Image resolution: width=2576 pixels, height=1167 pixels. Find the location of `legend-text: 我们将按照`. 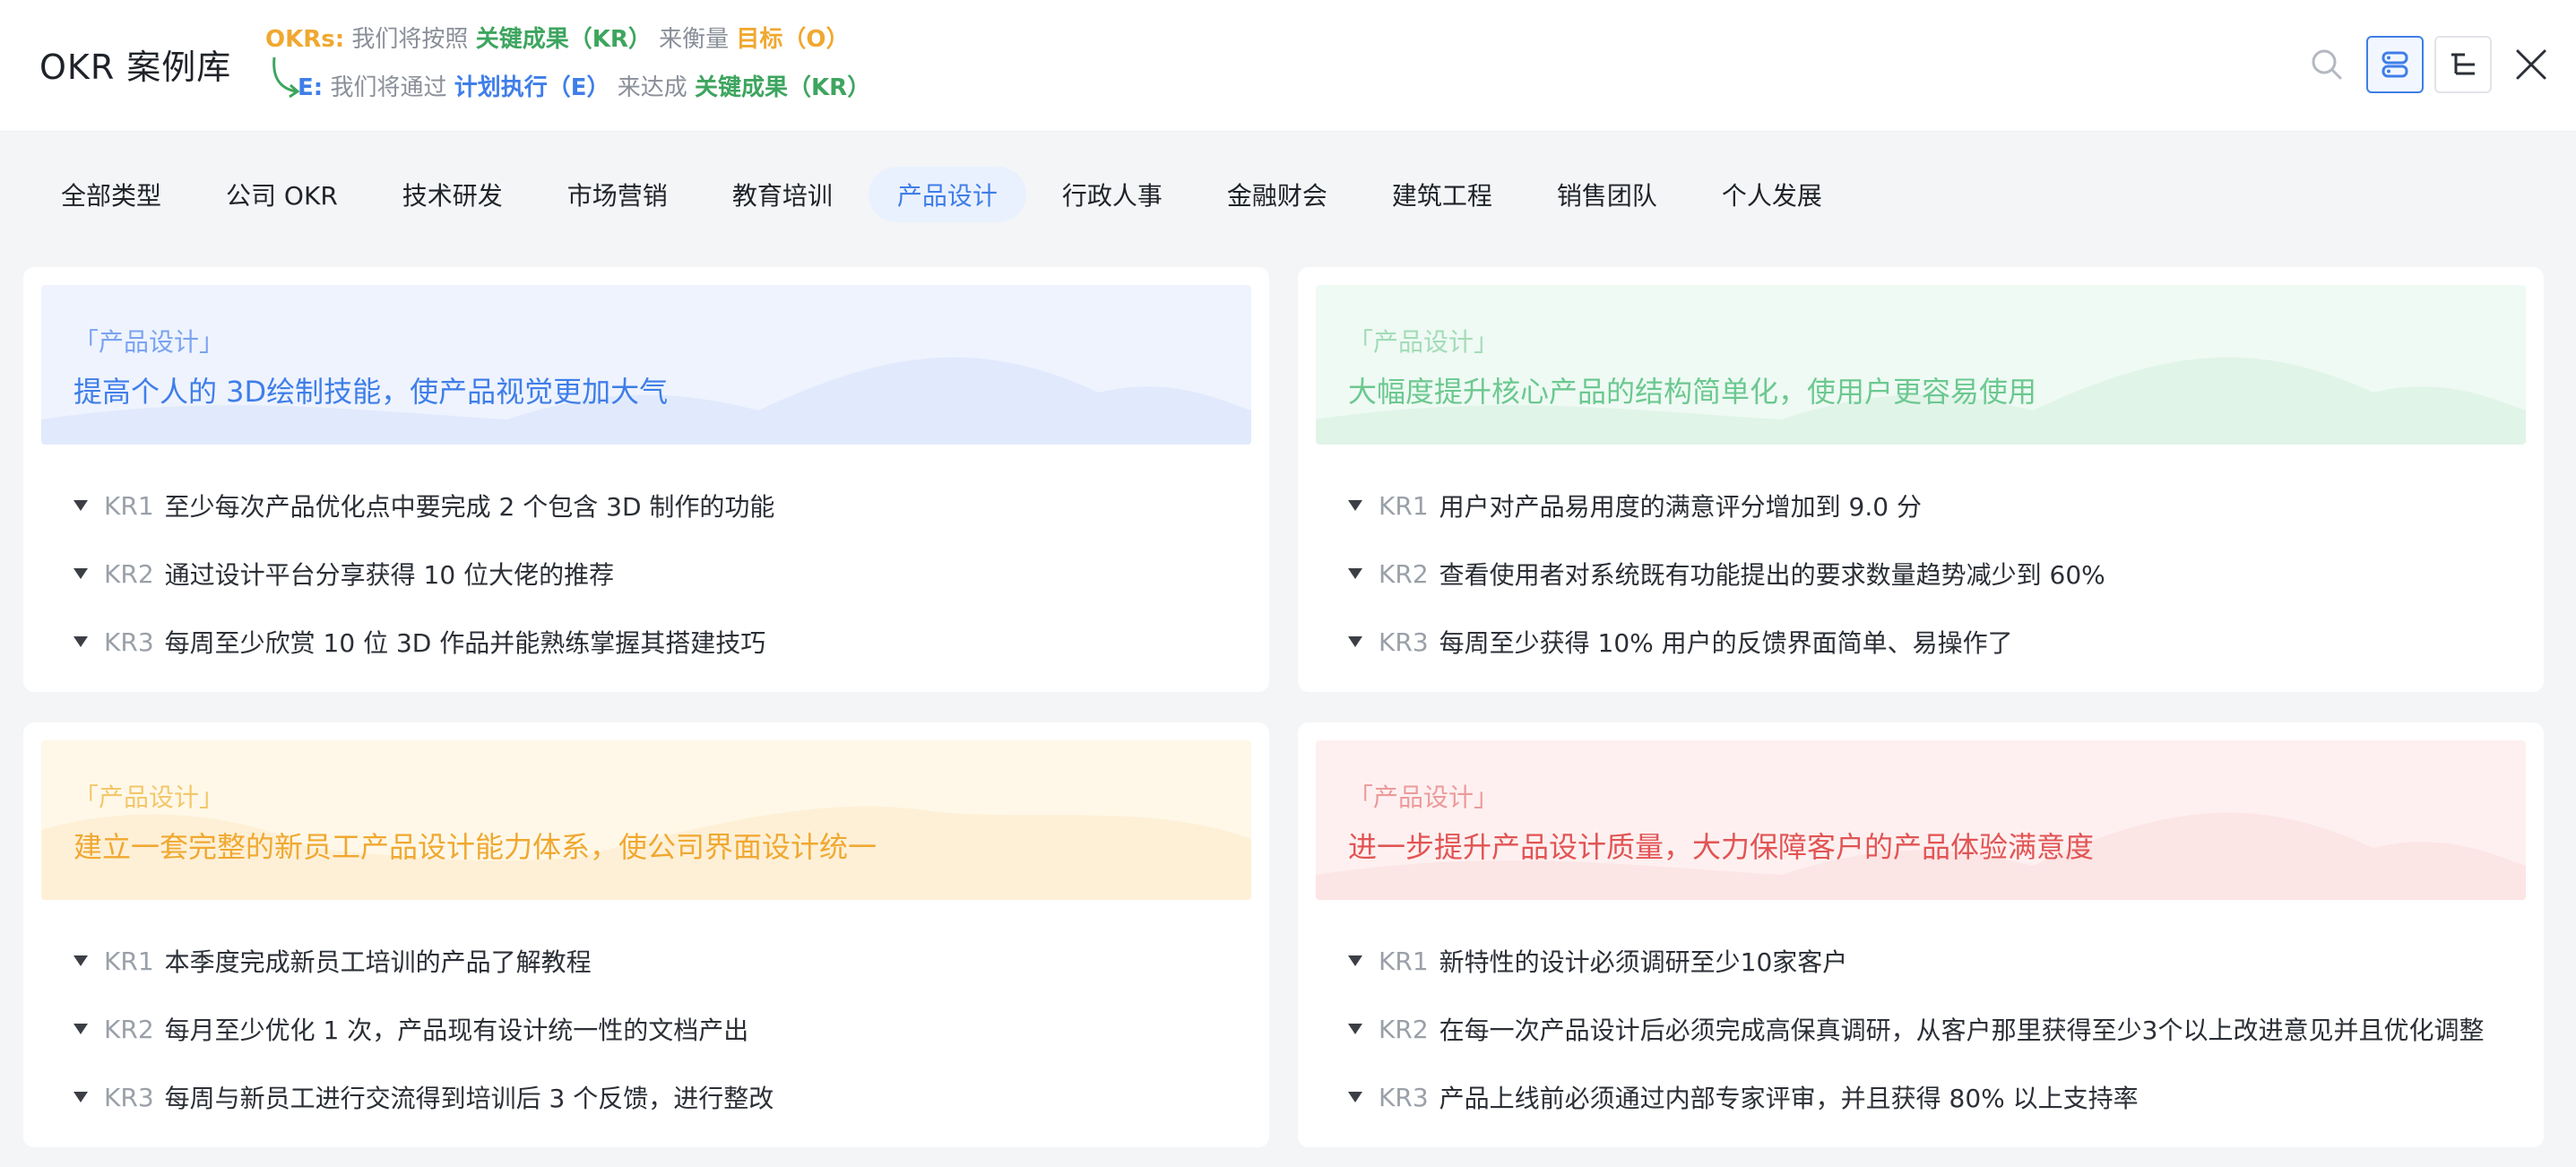

legend-text: 我们将按照 is located at coordinates (410, 39).